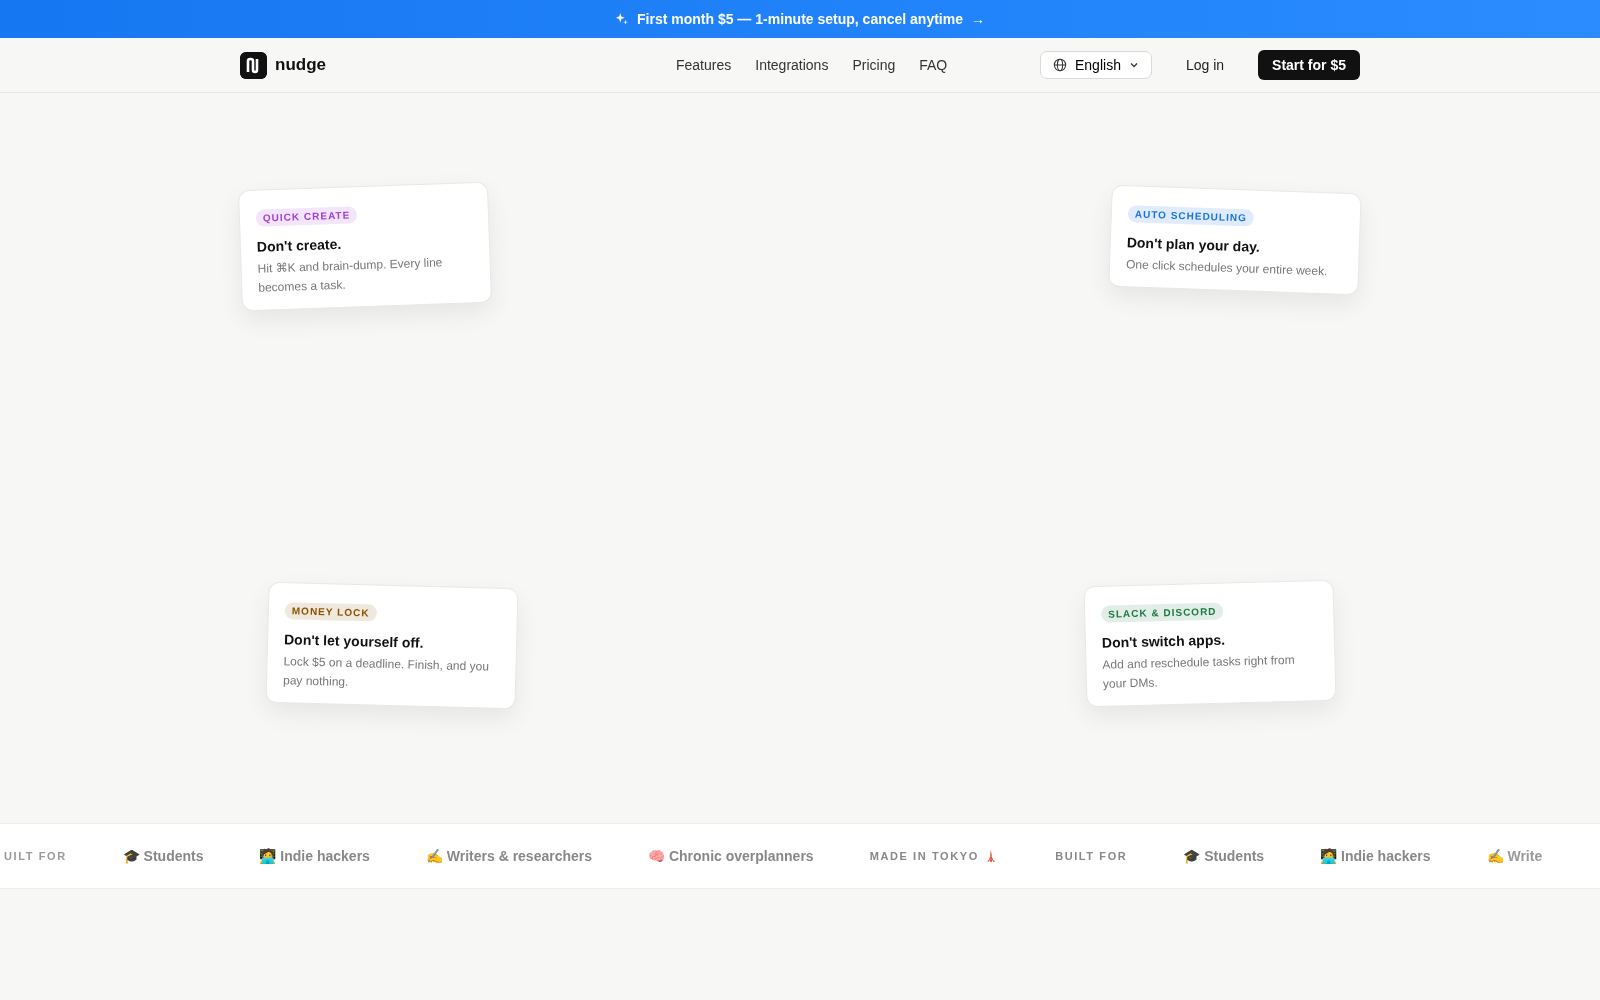 The height and width of the screenshot is (1000, 1600). I want to click on chevron-down-icon, so click(1133, 65).